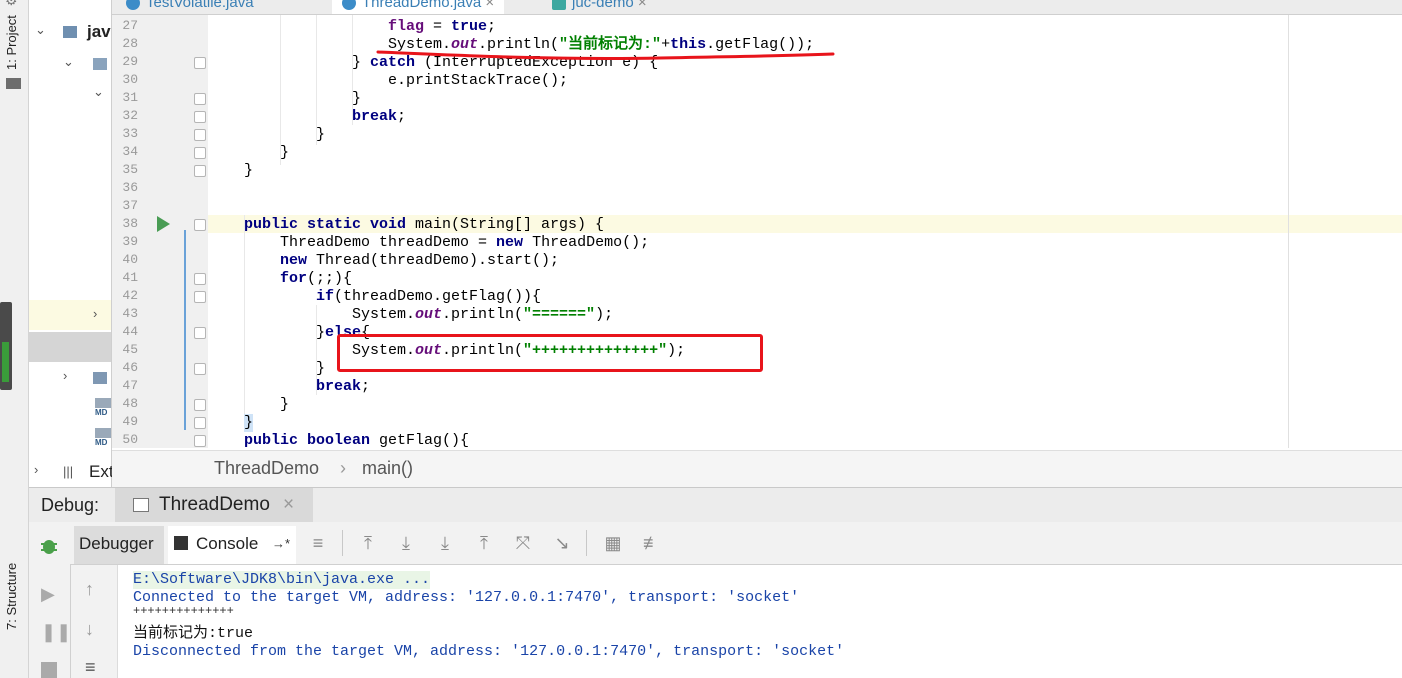 Image resolution: width=1402 pixels, height=678 pixels. Describe the element at coordinates (387, 468) in the screenshot. I see `breadcrumb-method: main()` at that location.